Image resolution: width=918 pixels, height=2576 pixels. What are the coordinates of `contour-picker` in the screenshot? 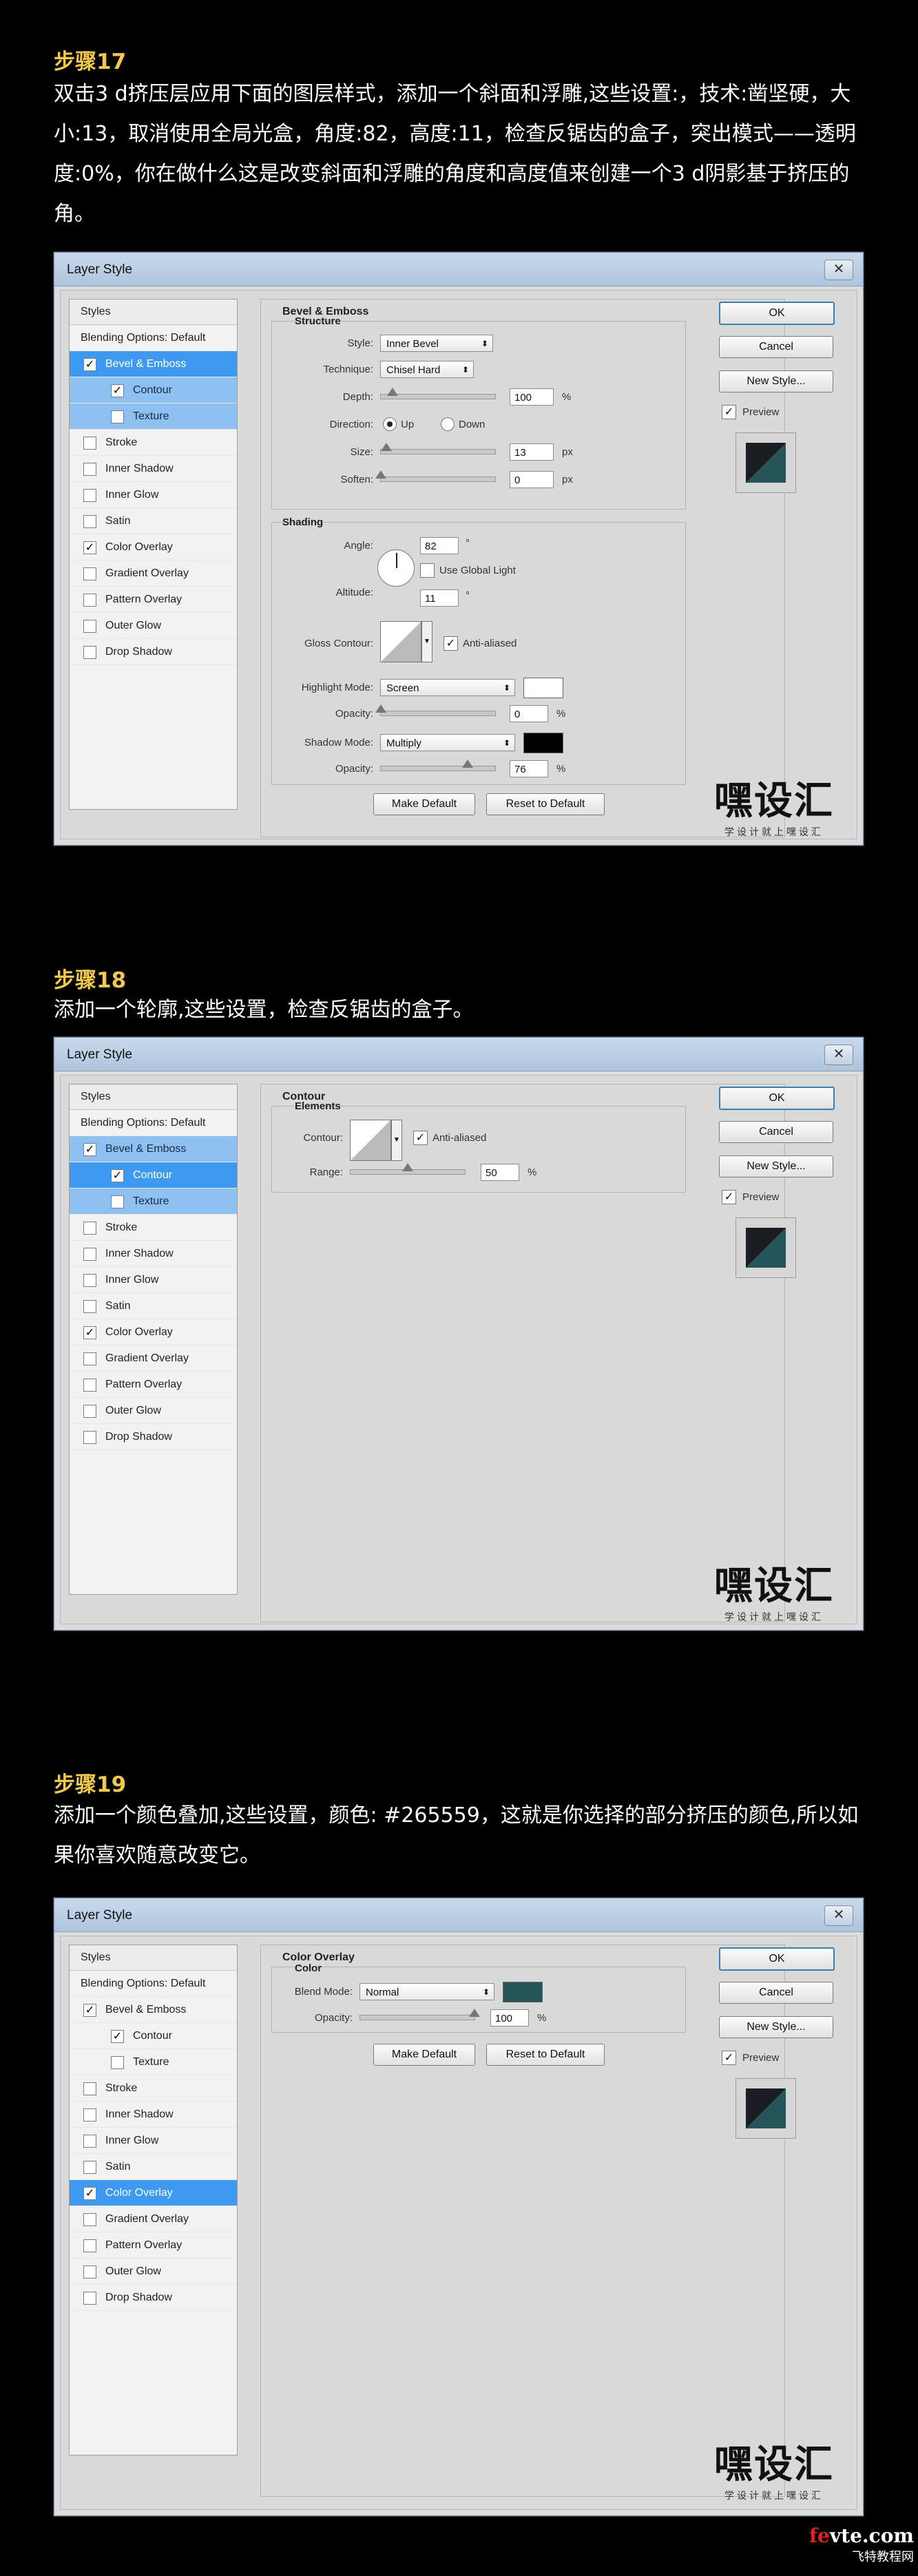 It's located at (370, 1140).